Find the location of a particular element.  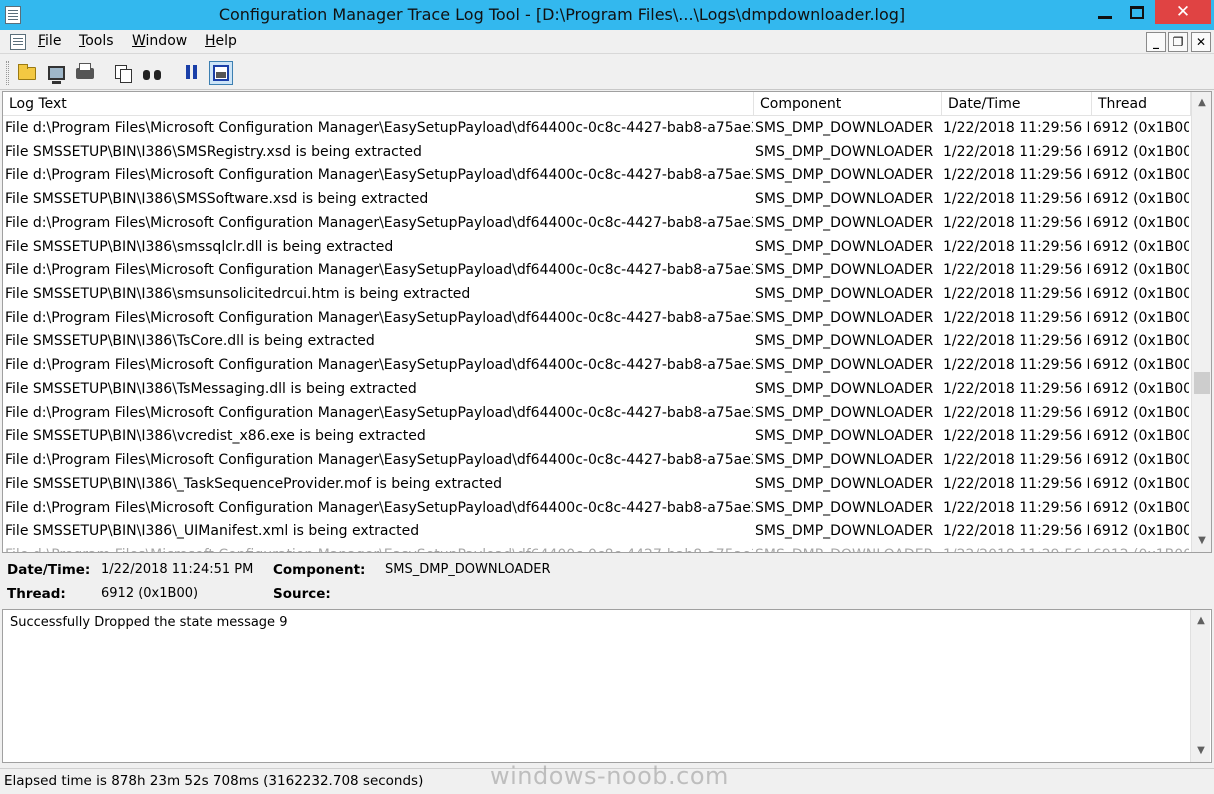

scroll-thumb is located at coordinates (1202, 383).